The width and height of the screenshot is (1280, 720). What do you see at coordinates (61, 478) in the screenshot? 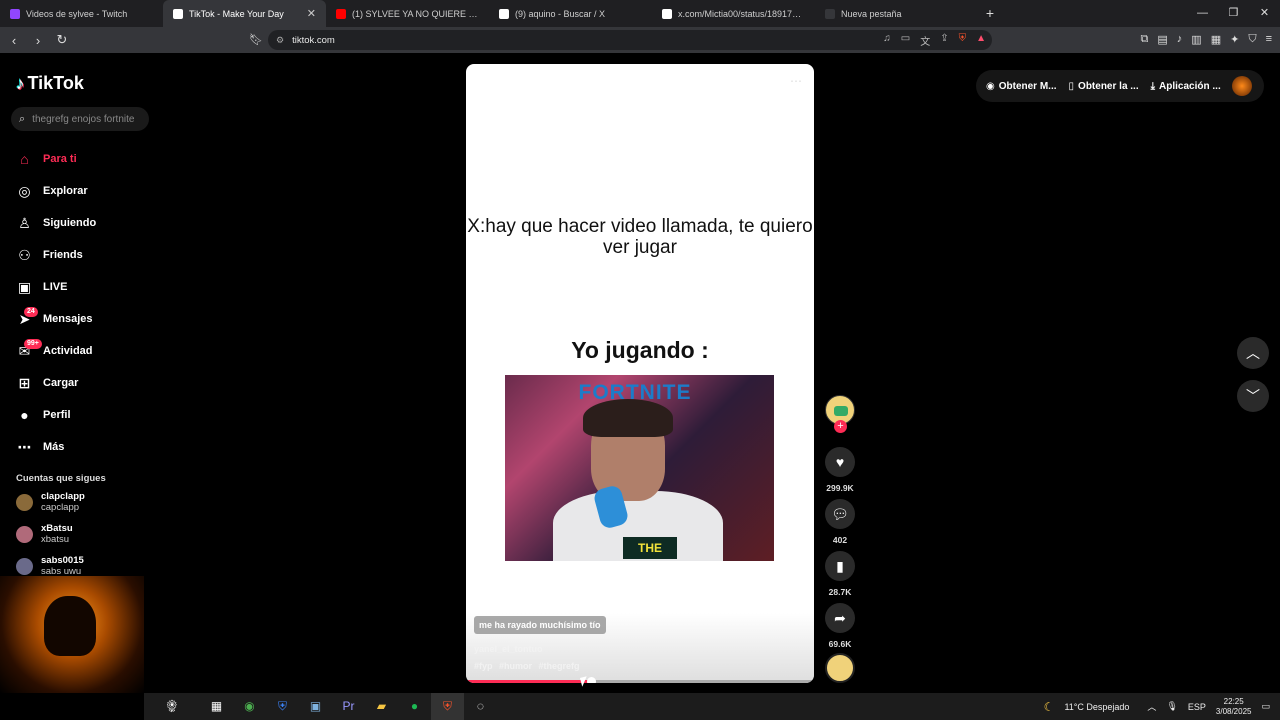
I see `following-title: Cuentas que sigues` at bounding box center [61, 478].